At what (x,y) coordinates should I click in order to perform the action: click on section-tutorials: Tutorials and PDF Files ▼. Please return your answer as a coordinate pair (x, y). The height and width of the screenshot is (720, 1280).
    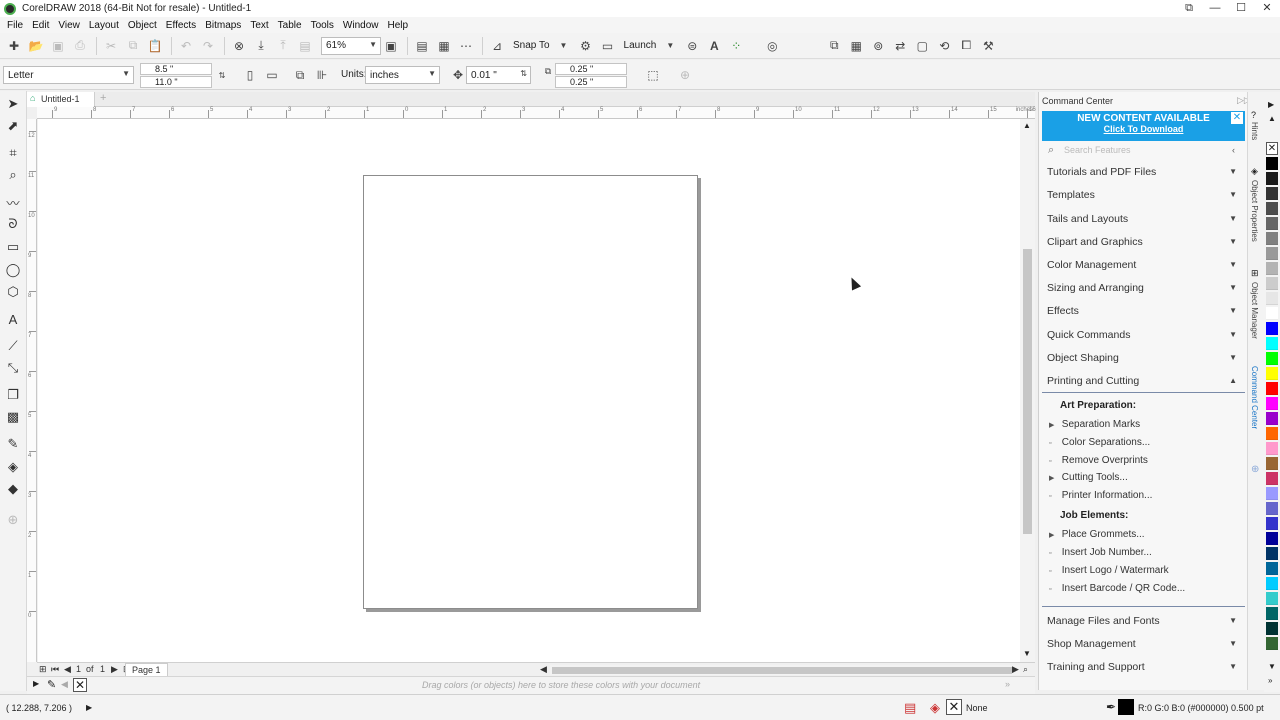
    Looking at the image, I should click on (1143, 172).